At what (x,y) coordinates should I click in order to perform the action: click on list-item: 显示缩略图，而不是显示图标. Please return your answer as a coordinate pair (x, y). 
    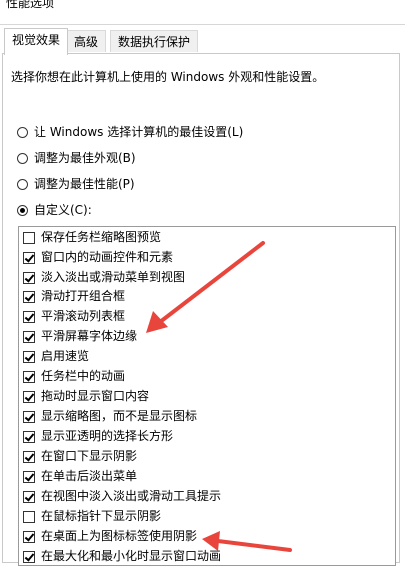
    Looking at the image, I should click on (110, 416).